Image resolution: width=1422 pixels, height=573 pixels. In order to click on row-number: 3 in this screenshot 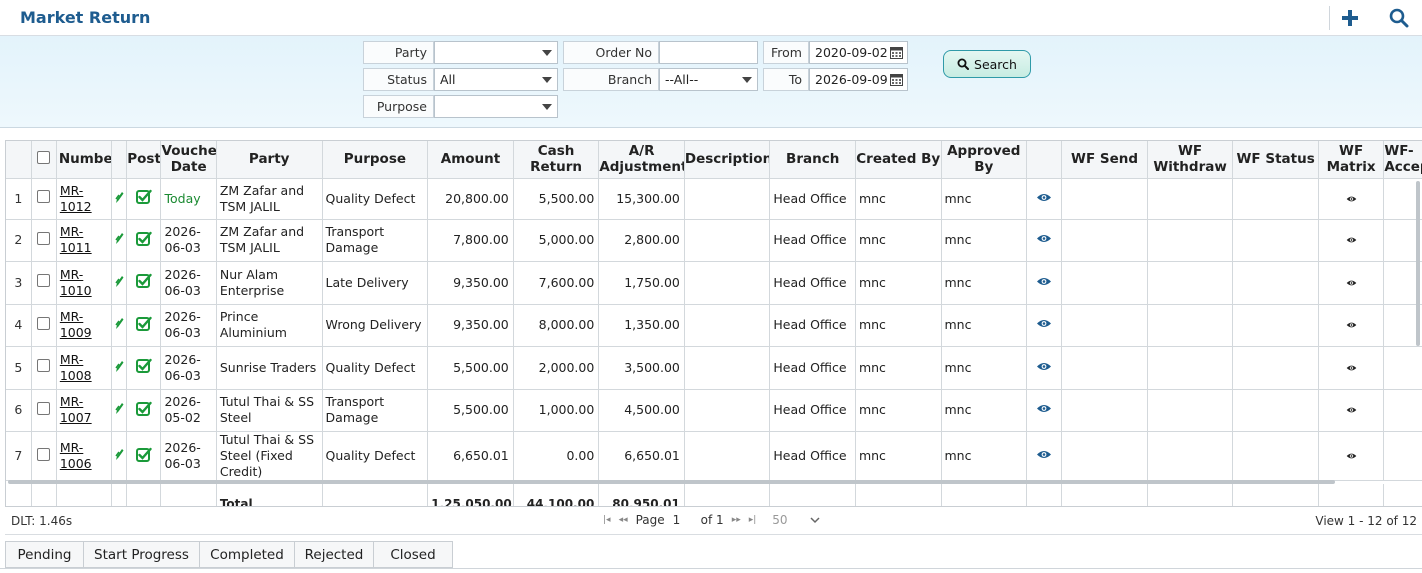, I will do `click(19, 283)`.